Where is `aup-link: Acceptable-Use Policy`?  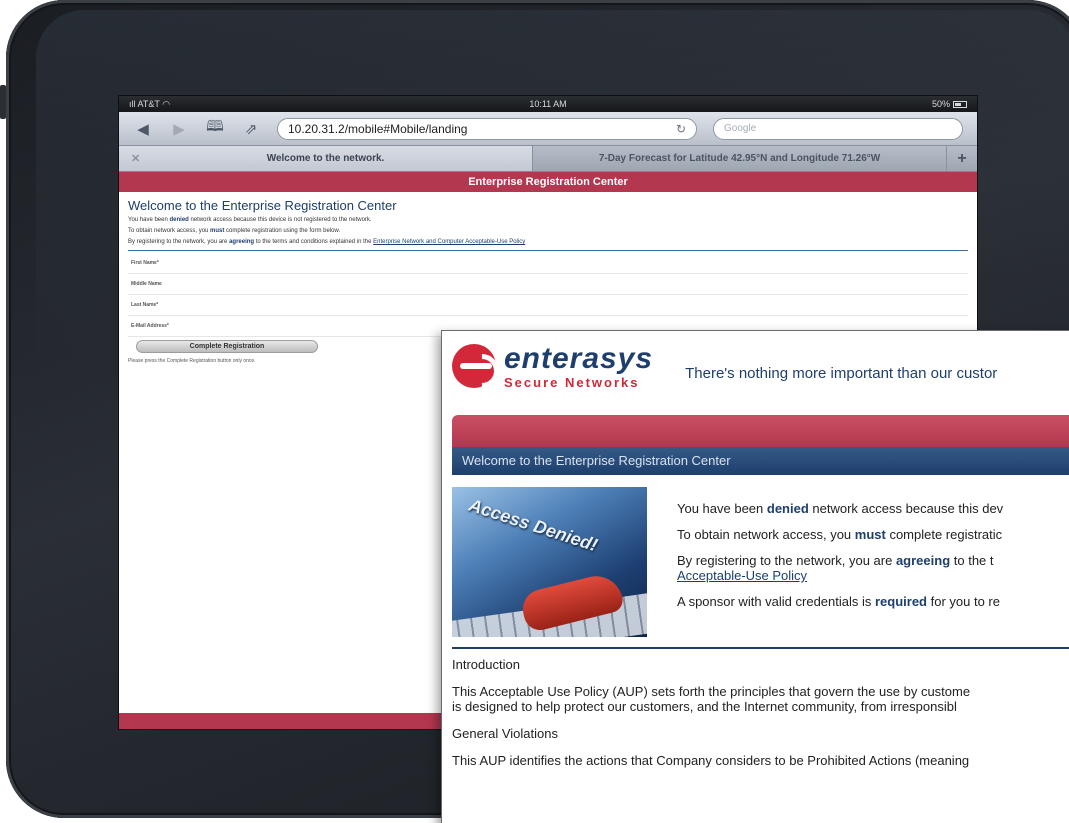
aup-link: Acceptable-Use Policy is located at coordinates (742, 575).